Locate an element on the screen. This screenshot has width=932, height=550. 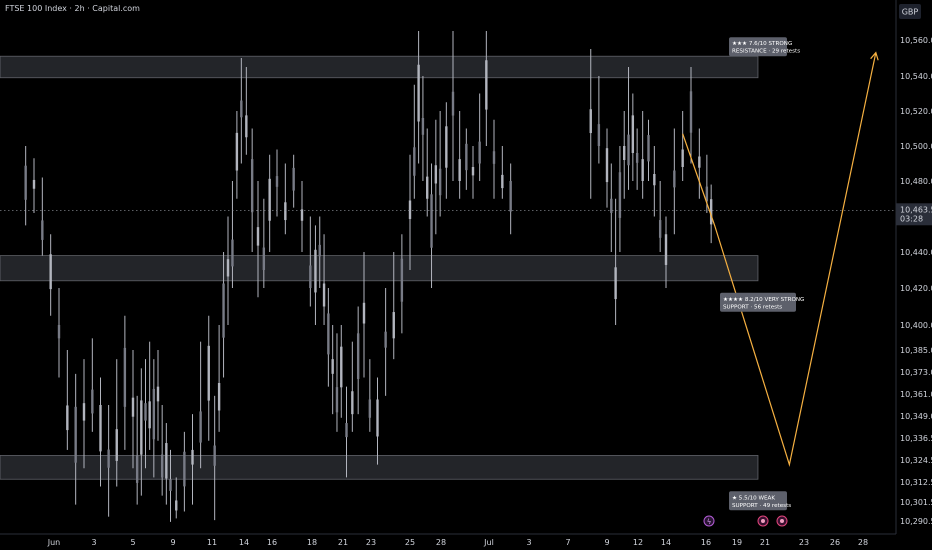
zone-rating-text: ★★★★ 8.2/10 VERY STRONG is located at coordinates (763, 299).